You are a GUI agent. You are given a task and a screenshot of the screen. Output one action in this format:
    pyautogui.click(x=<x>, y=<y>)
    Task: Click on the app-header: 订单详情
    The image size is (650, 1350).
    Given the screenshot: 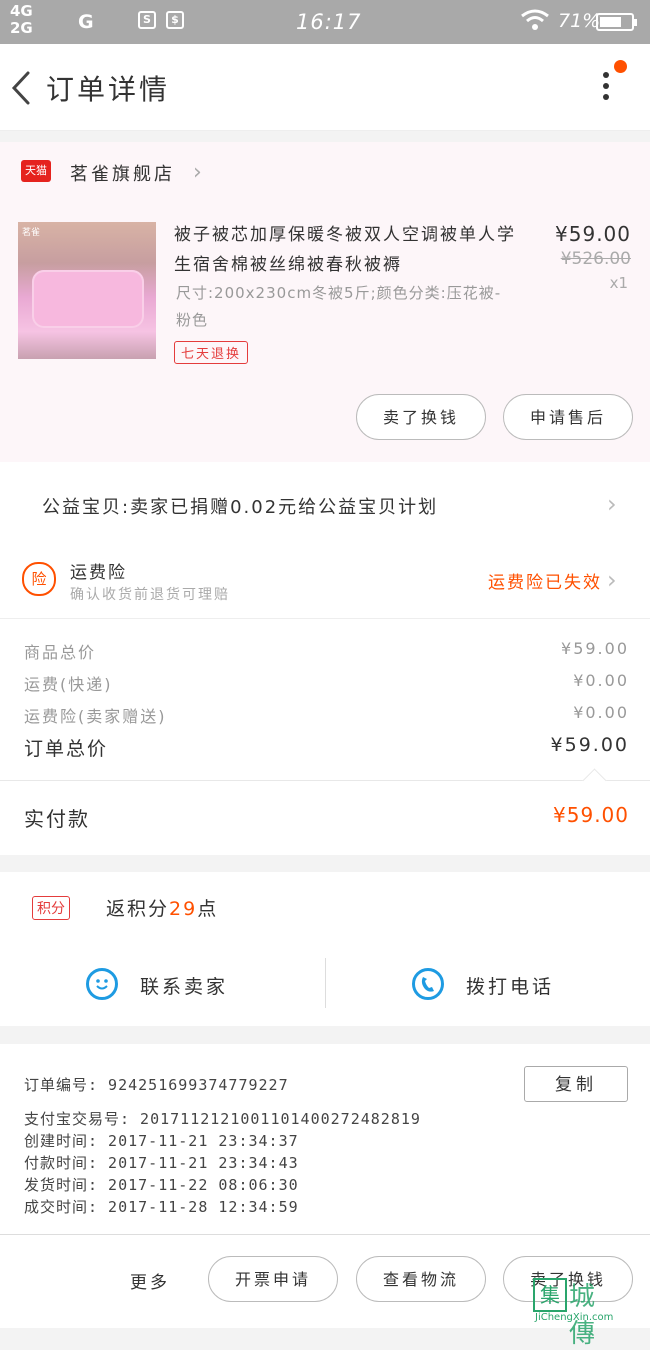 What is the action you would take?
    pyautogui.click(x=325, y=87)
    